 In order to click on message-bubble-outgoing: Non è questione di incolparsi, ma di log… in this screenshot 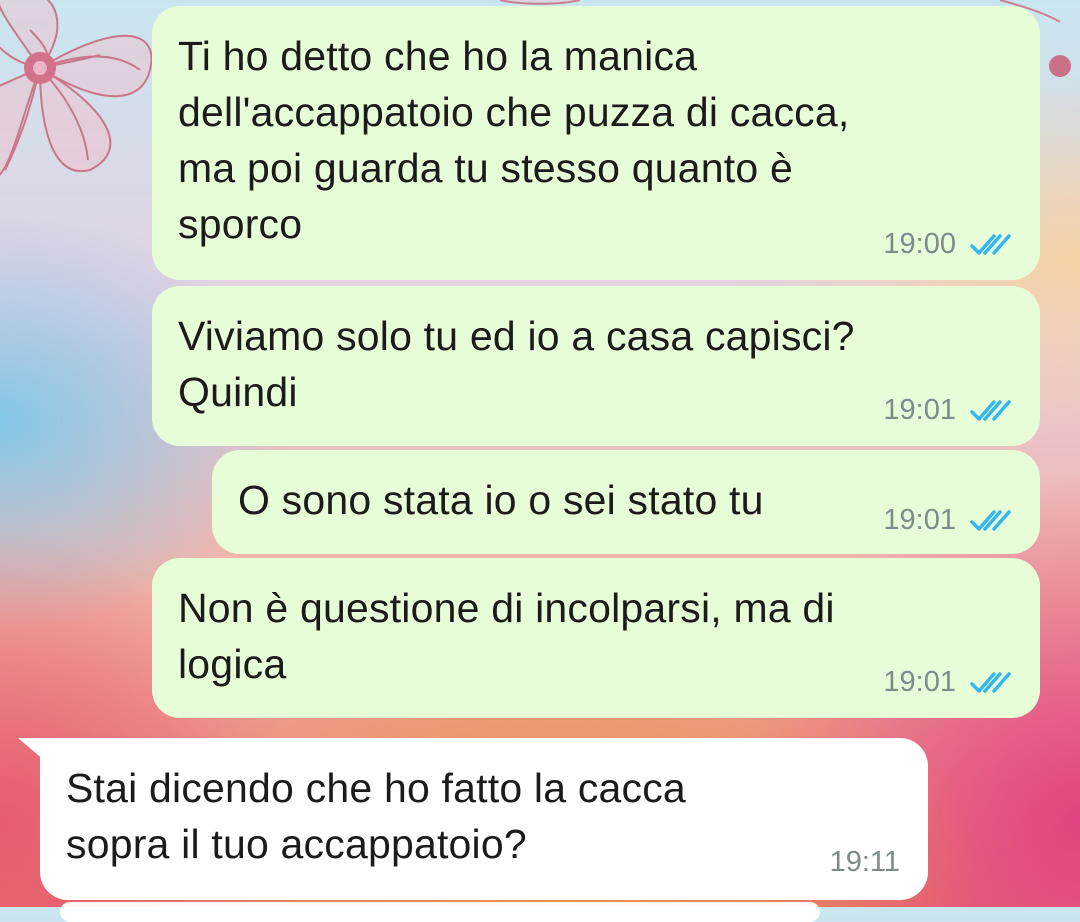, I will do `click(596, 638)`.